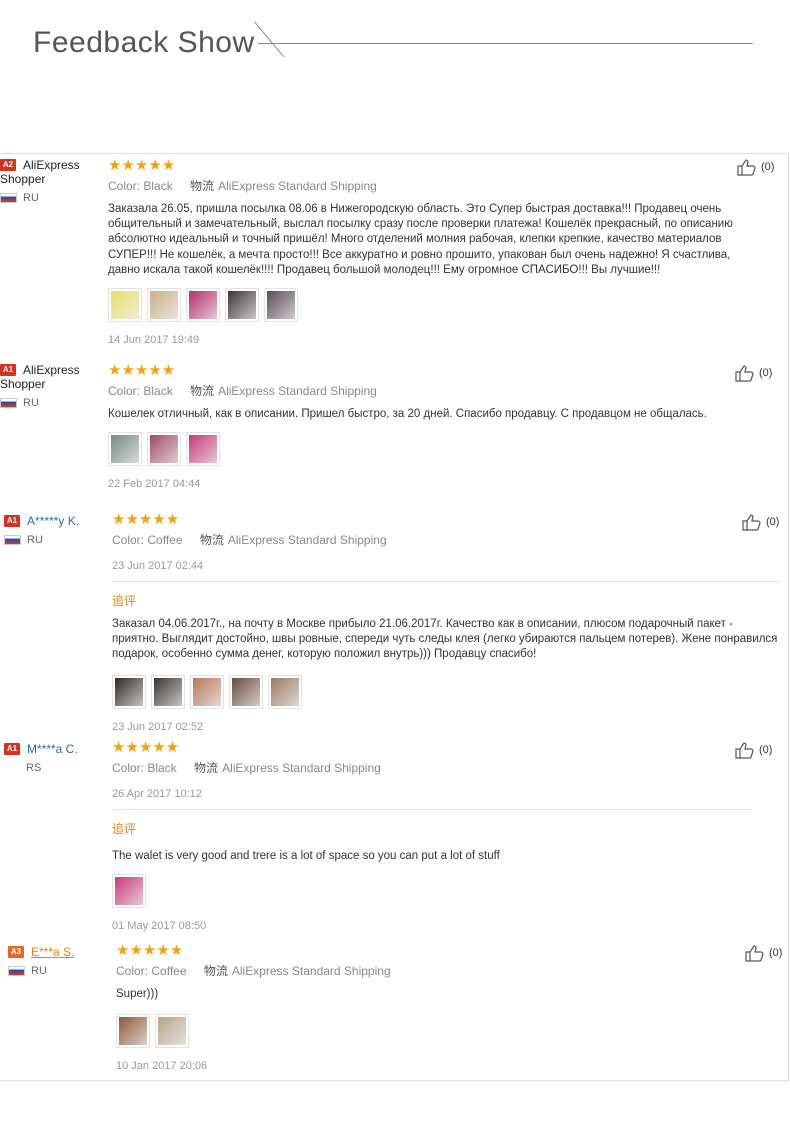 This screenshot has height=1130, width=790. I want to click on buyer-name: M****a C., so click(52, 749).